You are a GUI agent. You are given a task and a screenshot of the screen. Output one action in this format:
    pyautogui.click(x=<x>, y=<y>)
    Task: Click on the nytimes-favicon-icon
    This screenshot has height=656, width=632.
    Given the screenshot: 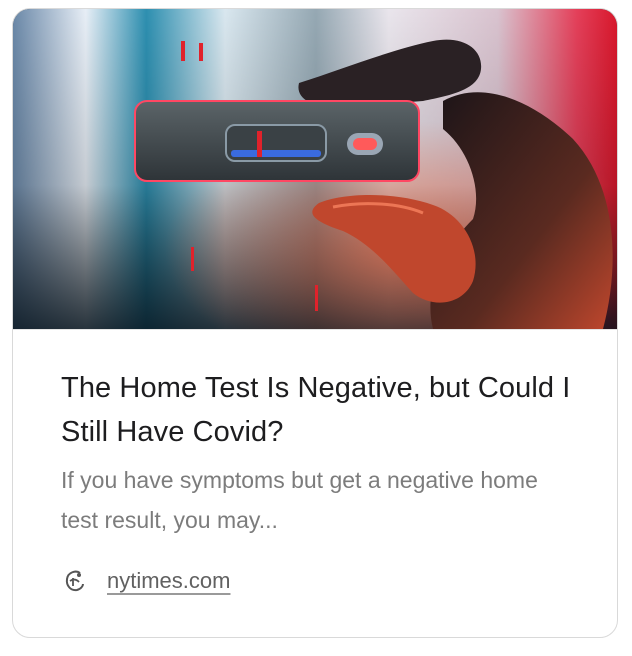 What is the action you would take?
    pyautogui.click(x=75, y=581)
    